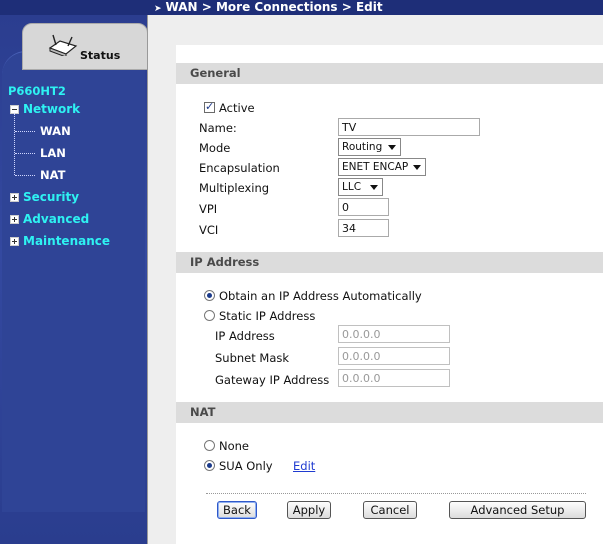 The image size is (603, 544). Describe the element at coordinates (246, 466) in the screenshot. I see `nat-sua-label: SUA Only` at that location.